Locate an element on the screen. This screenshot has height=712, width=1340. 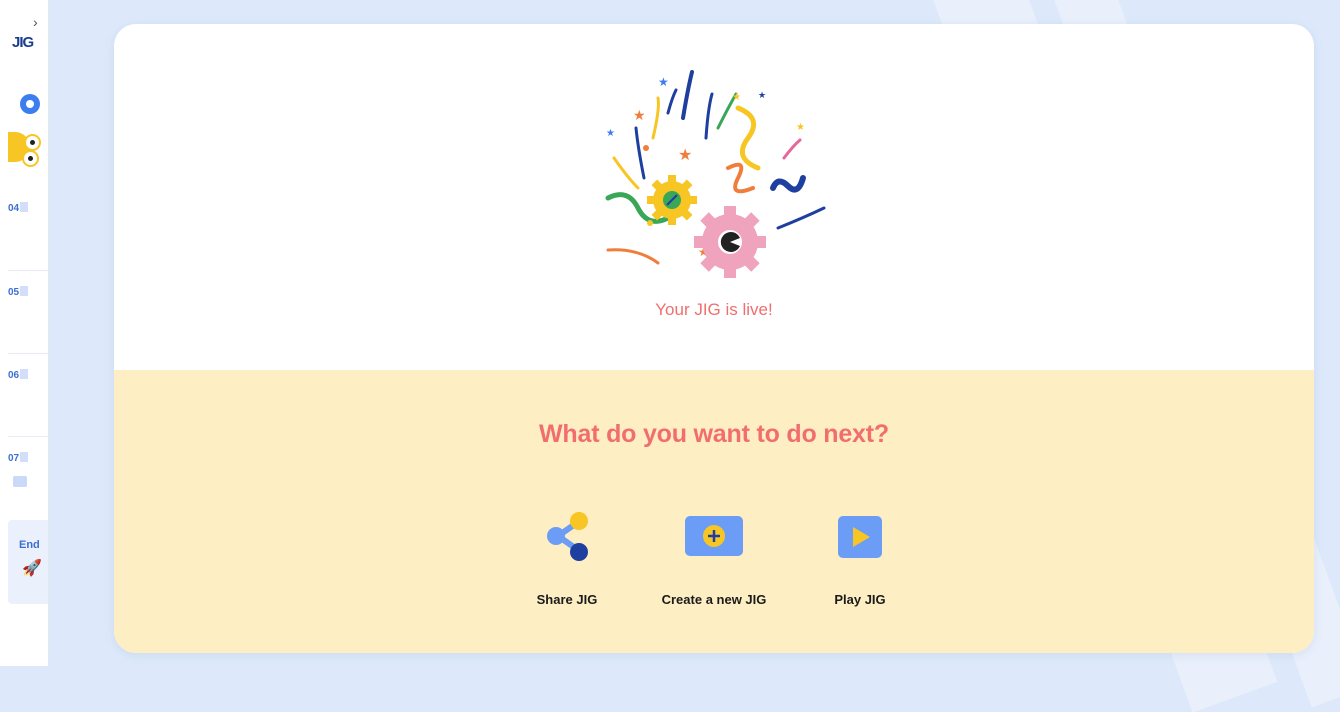
next-steps-heading: What do you want to do next? is located at coordinates (714, 434).